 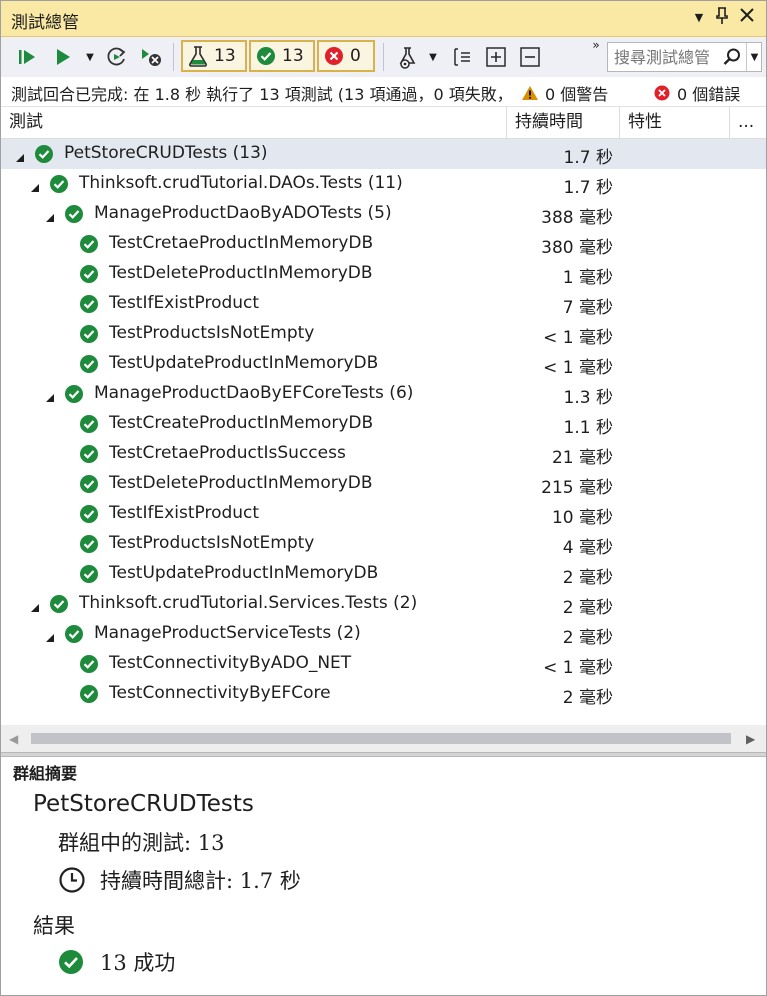 What do you see at coordinates (383, 574) in the screenshot?
I see `test-row: TestUpdateProductInMemoryDB 2 毫秒` at bounding box center [383, 574].